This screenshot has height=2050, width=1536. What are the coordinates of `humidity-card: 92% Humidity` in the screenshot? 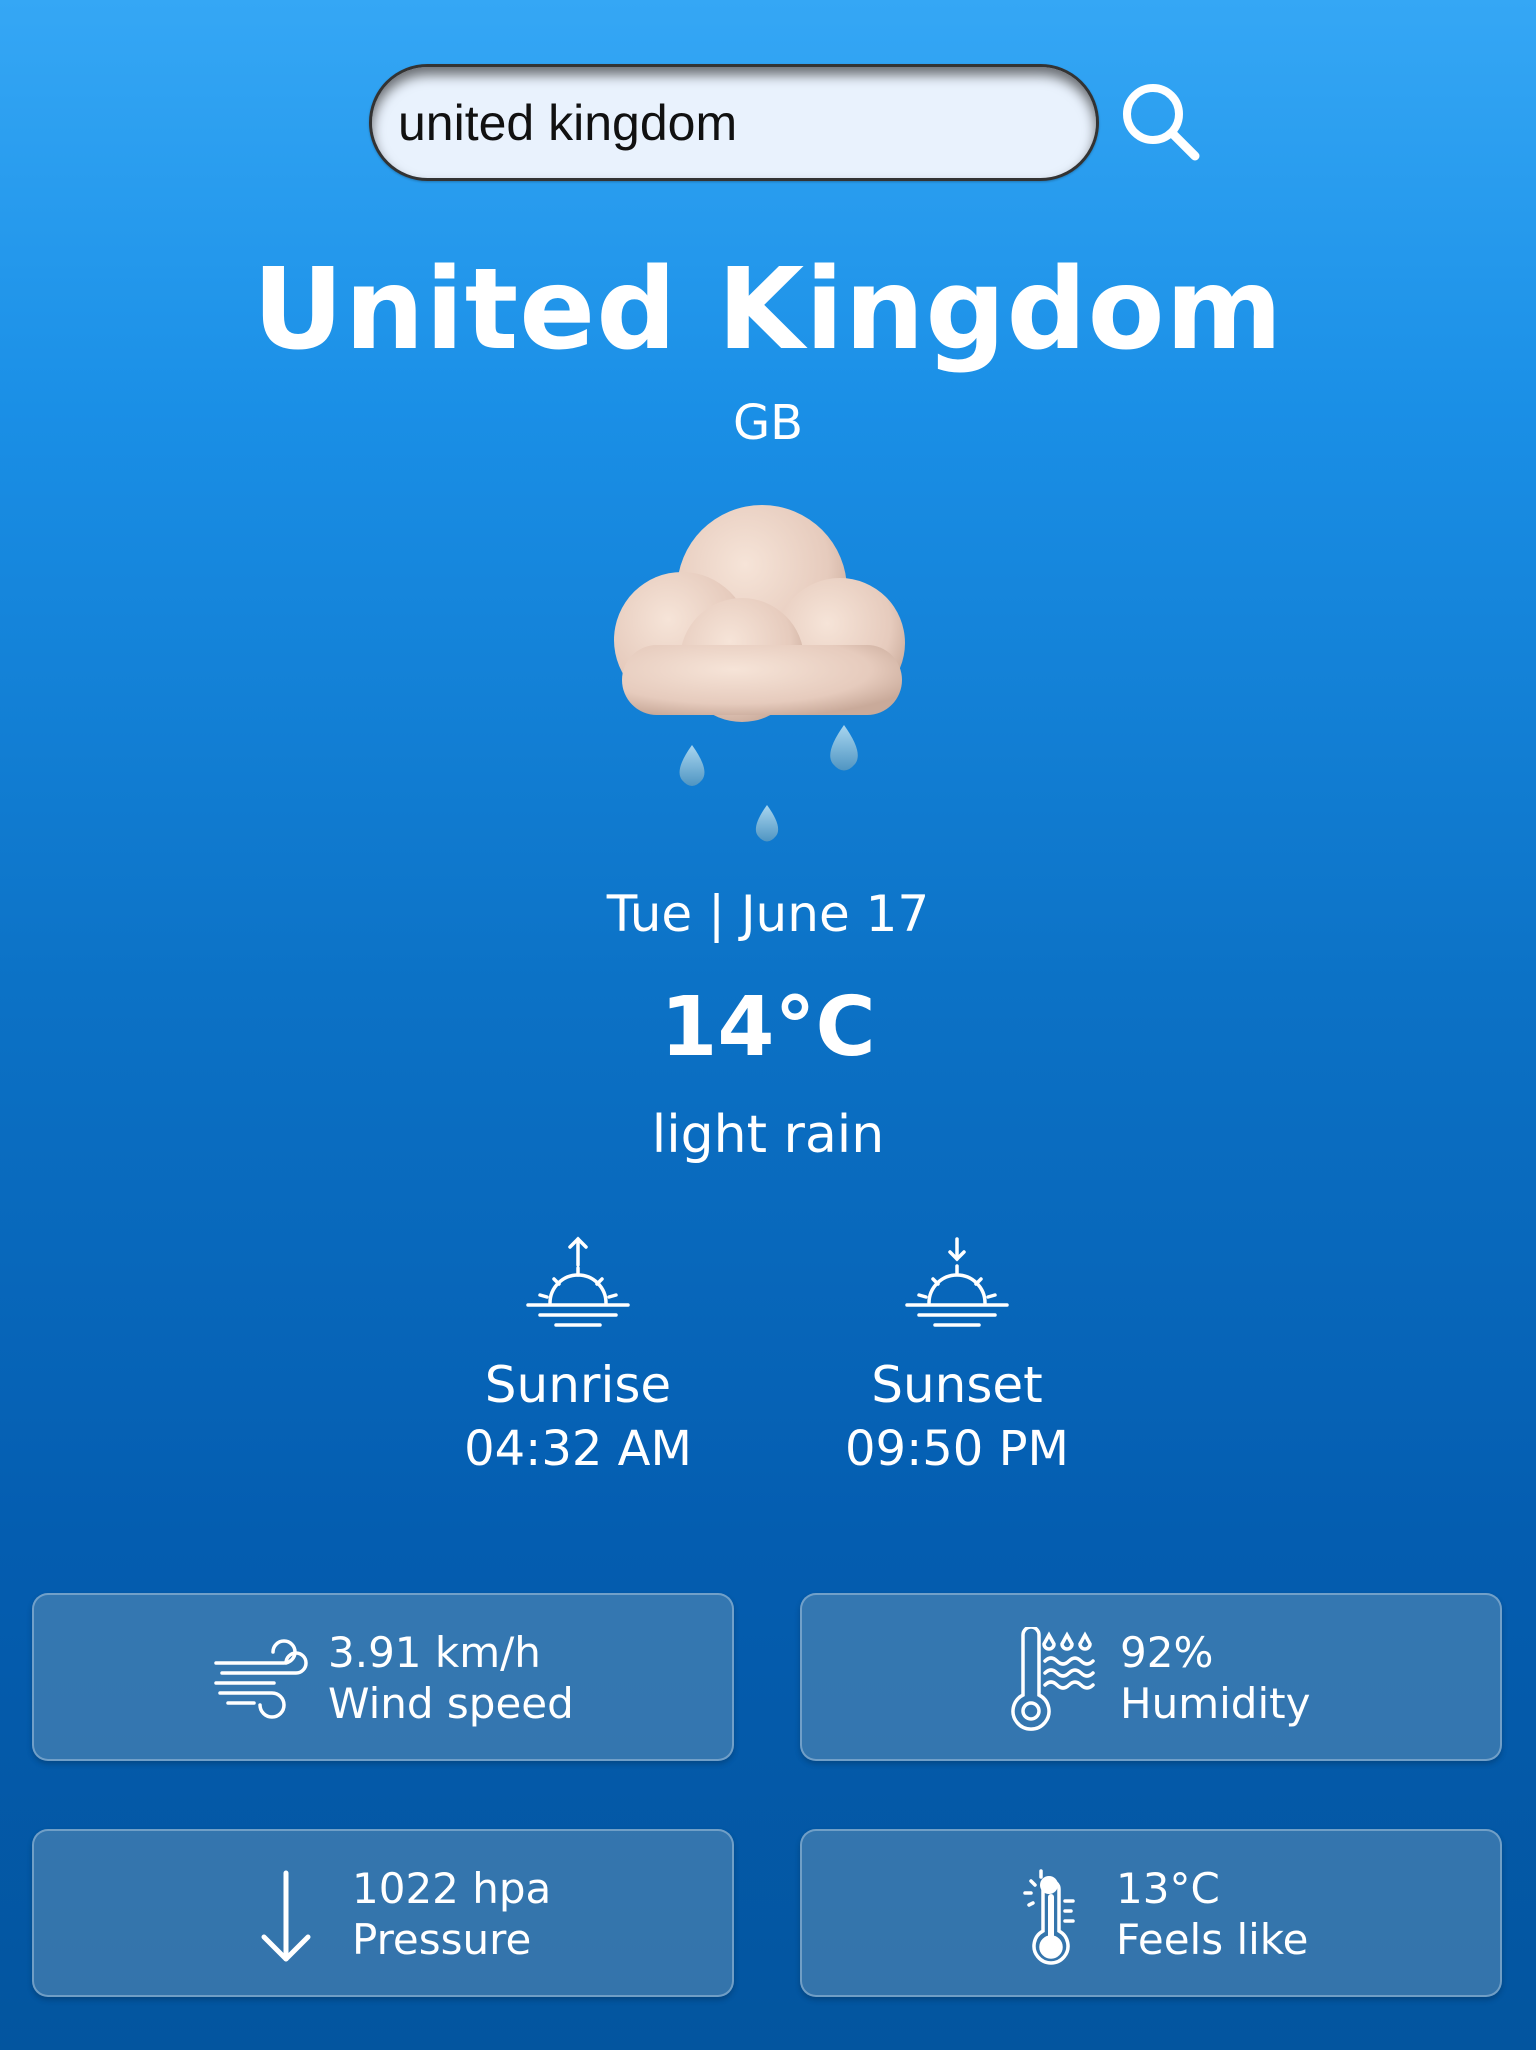 It's located at (1151, 1677).